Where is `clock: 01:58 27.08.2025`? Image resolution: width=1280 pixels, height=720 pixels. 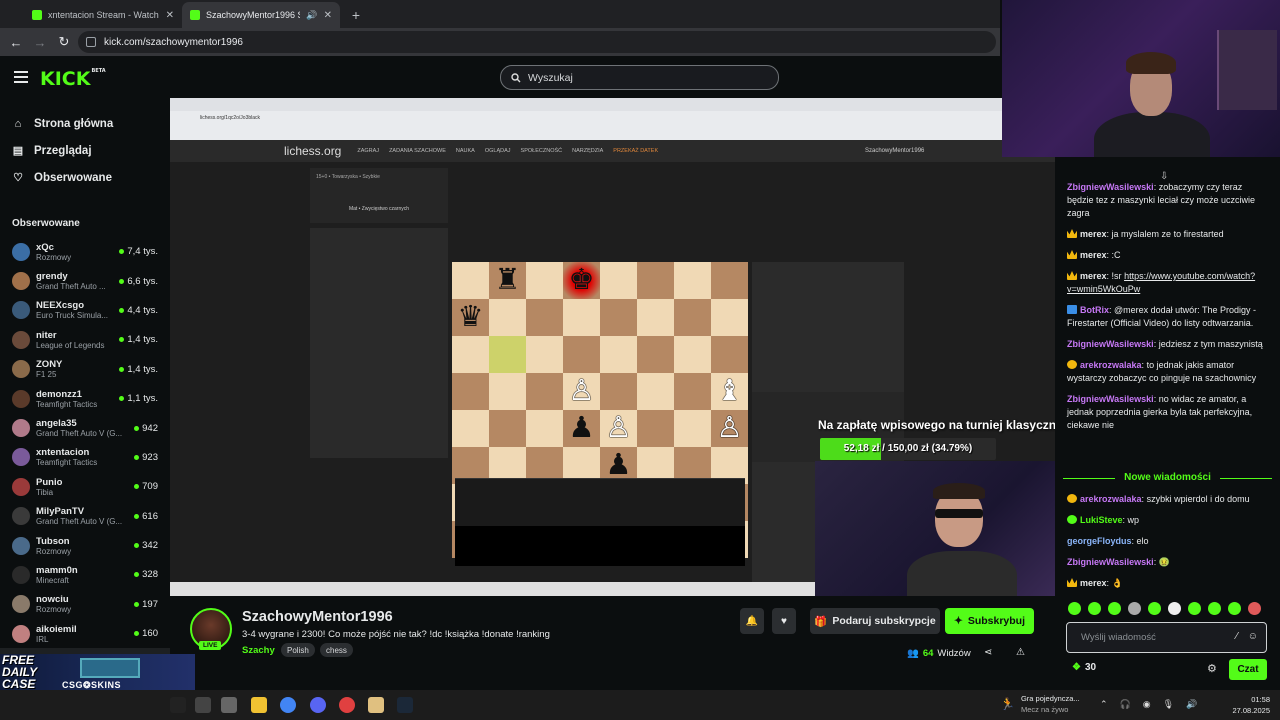 clock: 01:58 27.08.2025 is located at coordinates (1248, 705).